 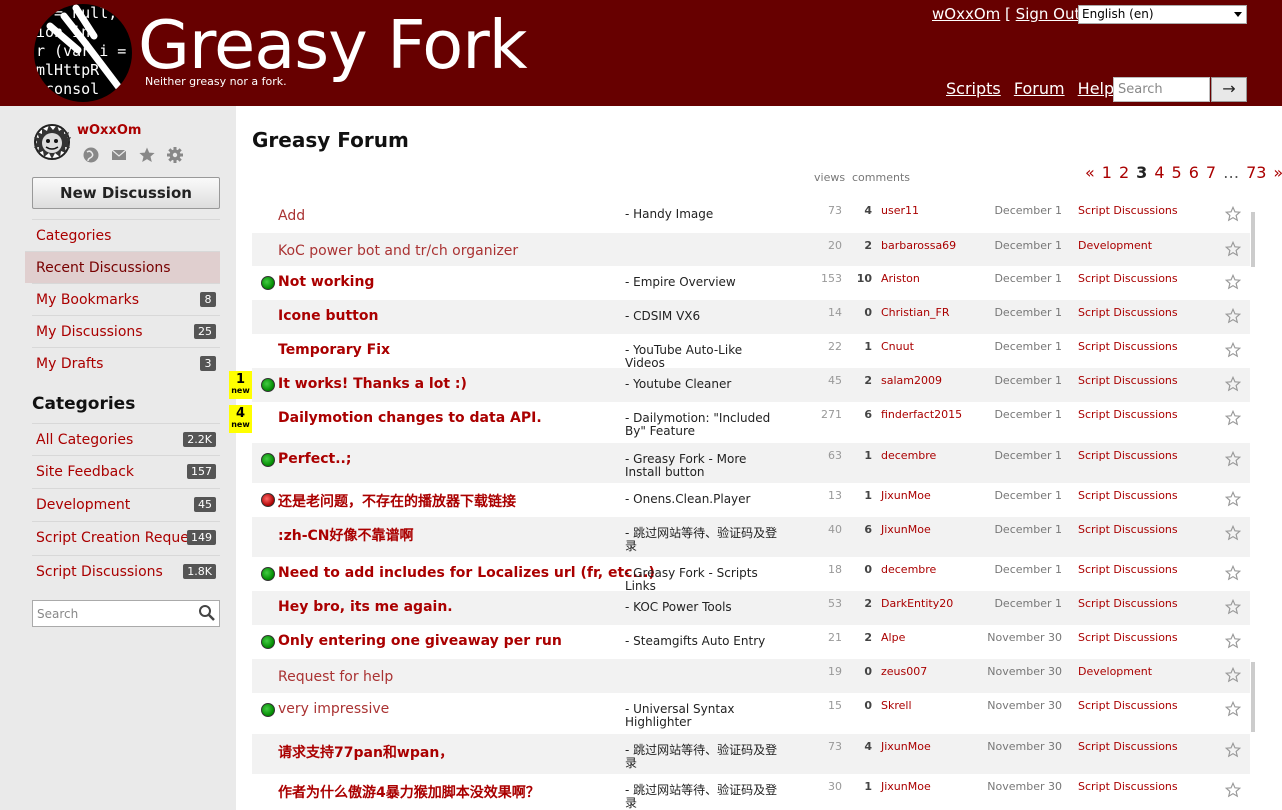 I want to click on pager-page: 1, so click(x=1107, y=172).